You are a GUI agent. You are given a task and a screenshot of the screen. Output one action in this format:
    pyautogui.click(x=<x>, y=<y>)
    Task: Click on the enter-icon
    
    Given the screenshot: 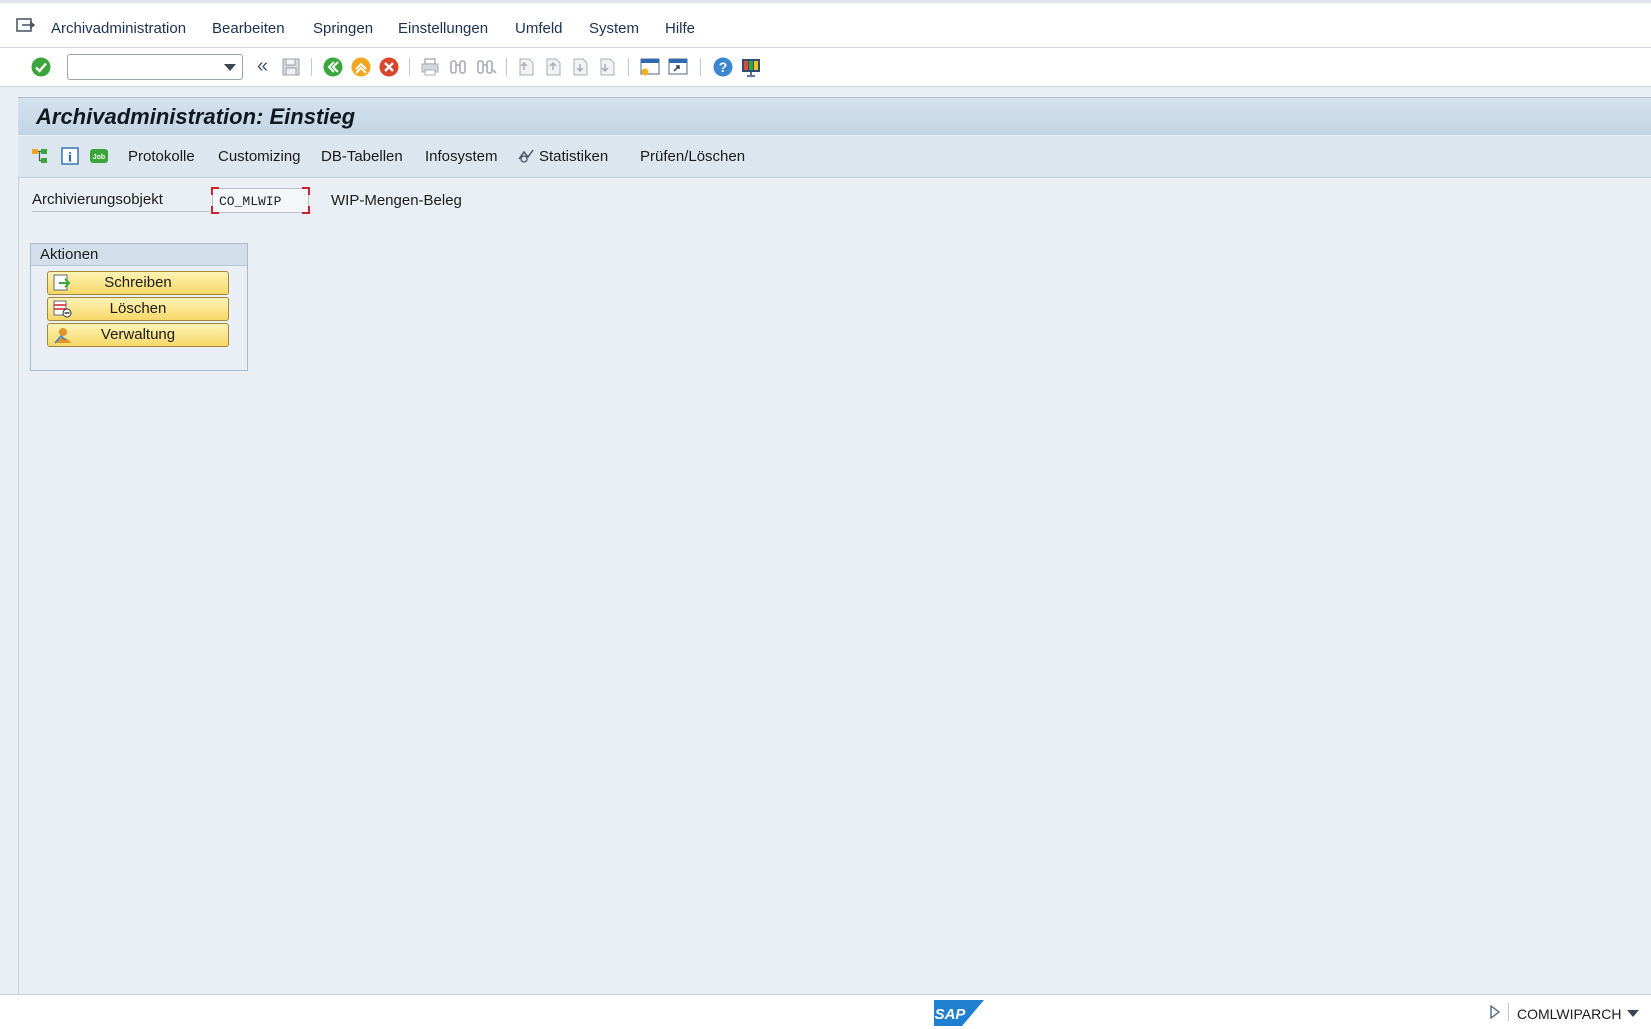 What is the action you would take?
    pyautogui.click(x=41, y=67)
    